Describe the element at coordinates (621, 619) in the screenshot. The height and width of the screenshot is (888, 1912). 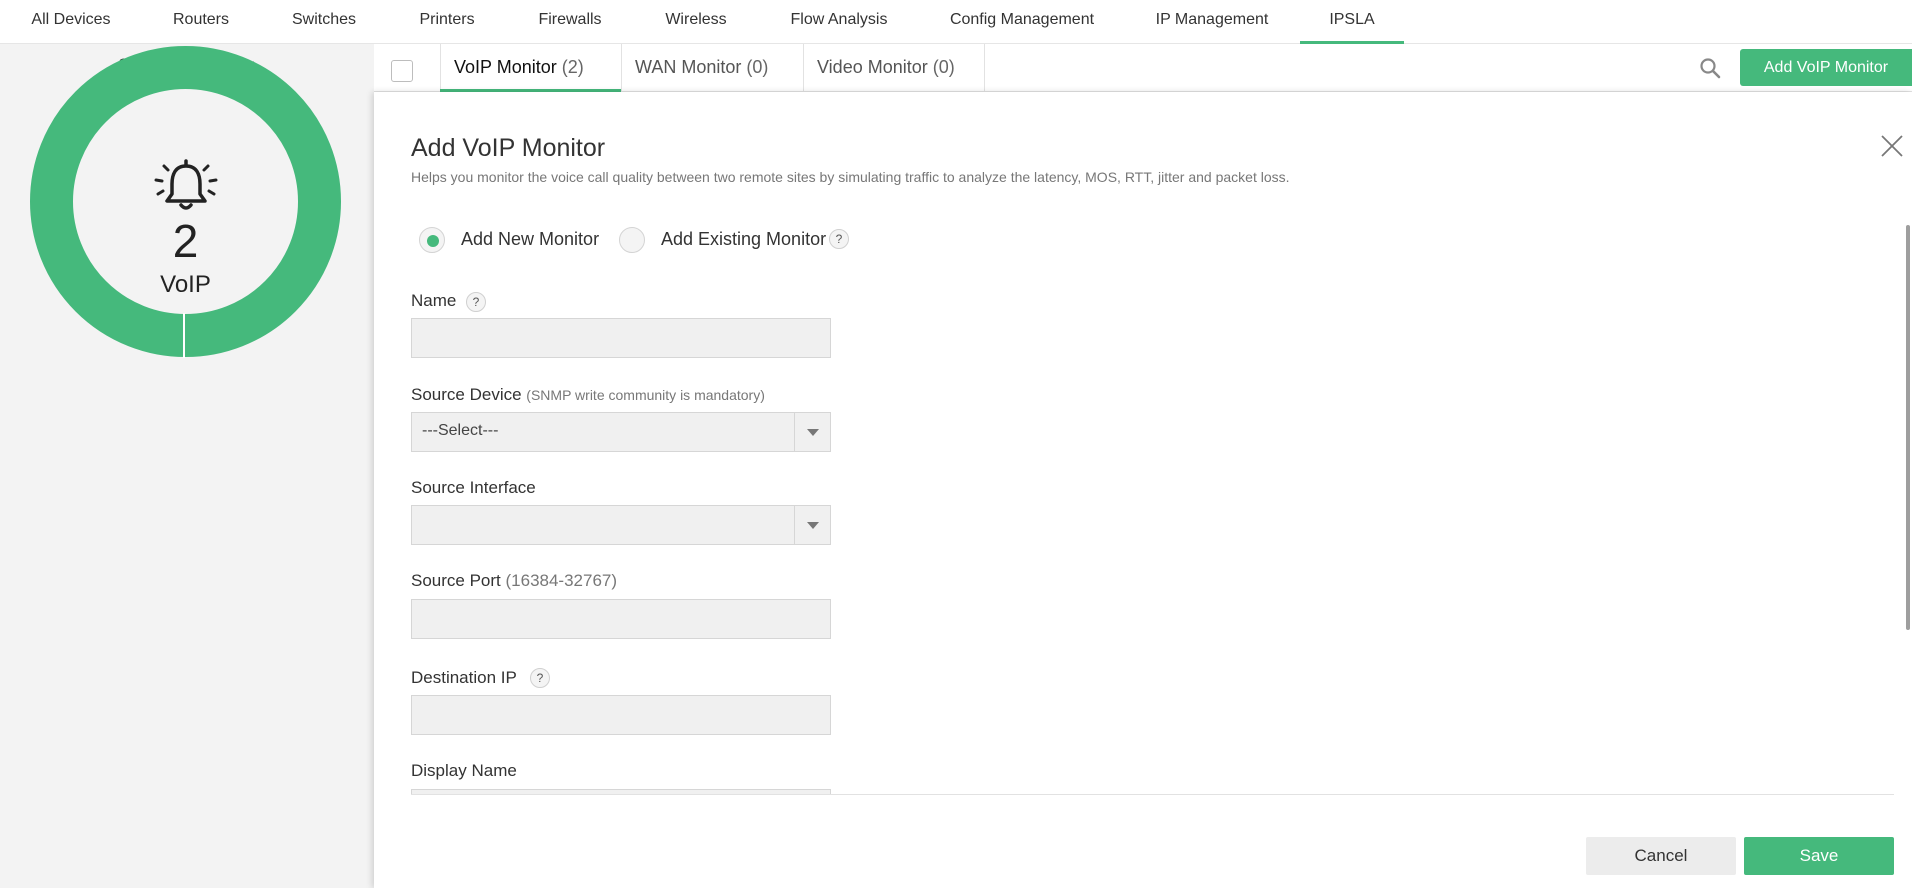
I see `source-port-input` at that location.